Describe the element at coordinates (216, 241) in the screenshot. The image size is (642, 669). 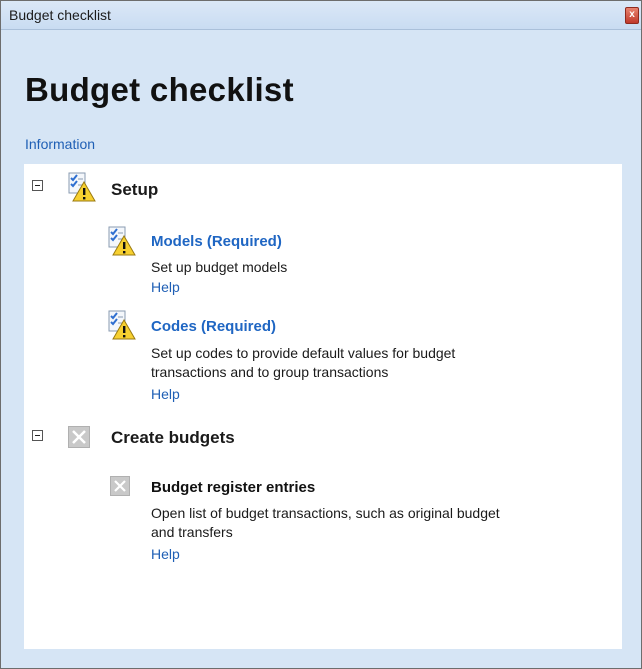
I see `models-link: Models (Required)` at that location.